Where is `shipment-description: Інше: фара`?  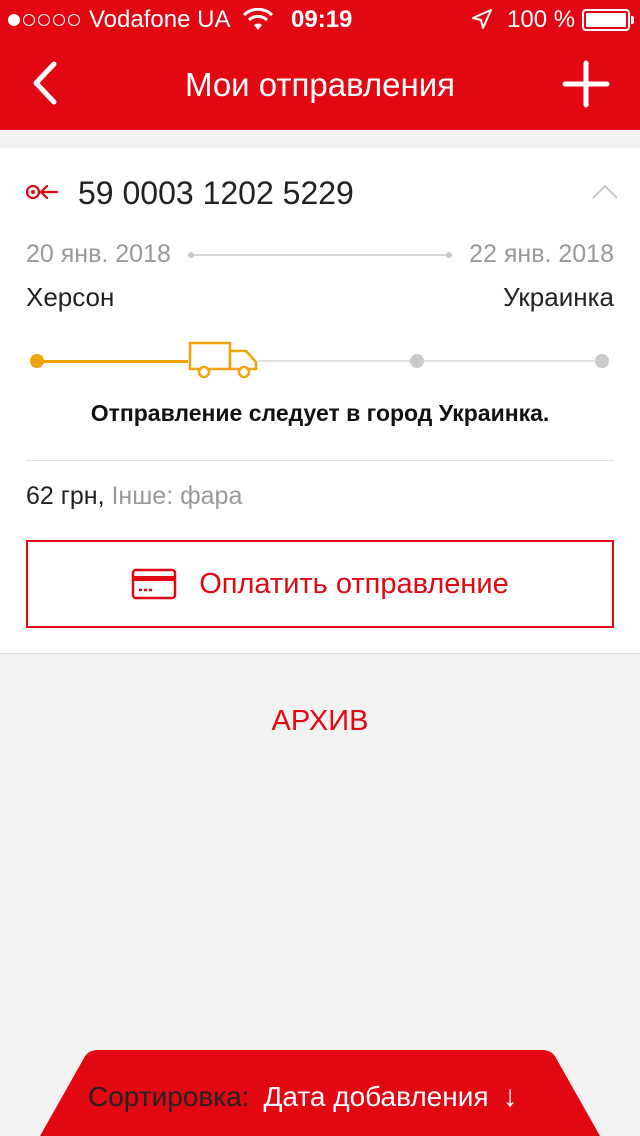
shipment-description: Інше: фара is located at coordinates (177, 496).